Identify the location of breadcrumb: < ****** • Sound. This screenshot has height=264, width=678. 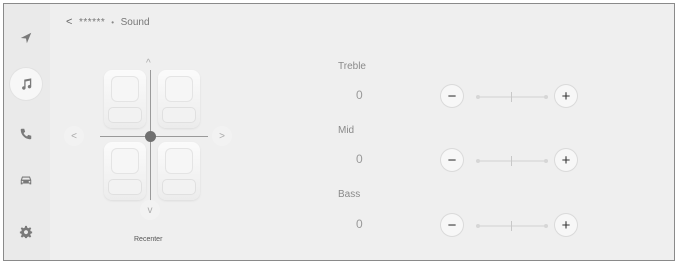
(108, 22).